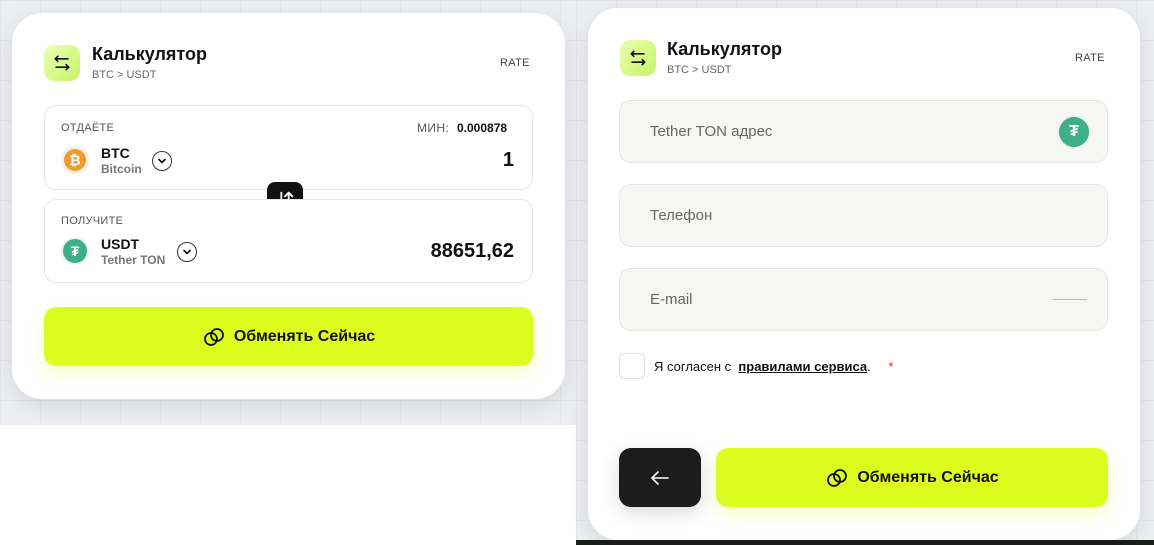 The height and width of the screenshot is (545, 1154). What do you see at coordinates (288, 147) in the screenshot?
I see `give-box: ОТДАЁТЕ МИН: 0.000878 ₿ BTC Bitcoin 1` at bounding box center [288, 147].